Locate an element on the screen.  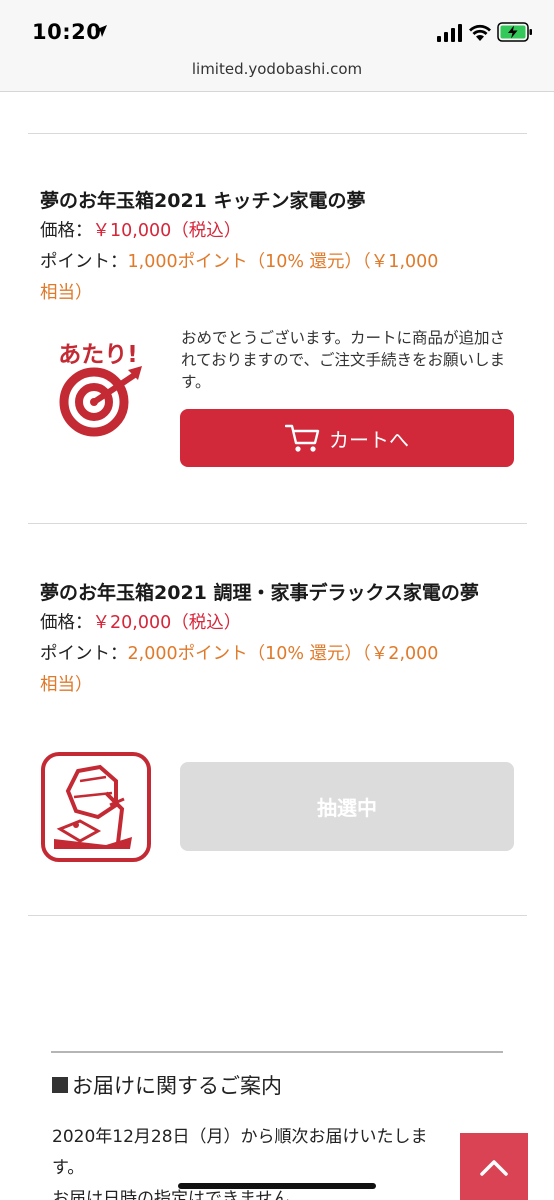
cart-icon is located at coordinates (302, 438).